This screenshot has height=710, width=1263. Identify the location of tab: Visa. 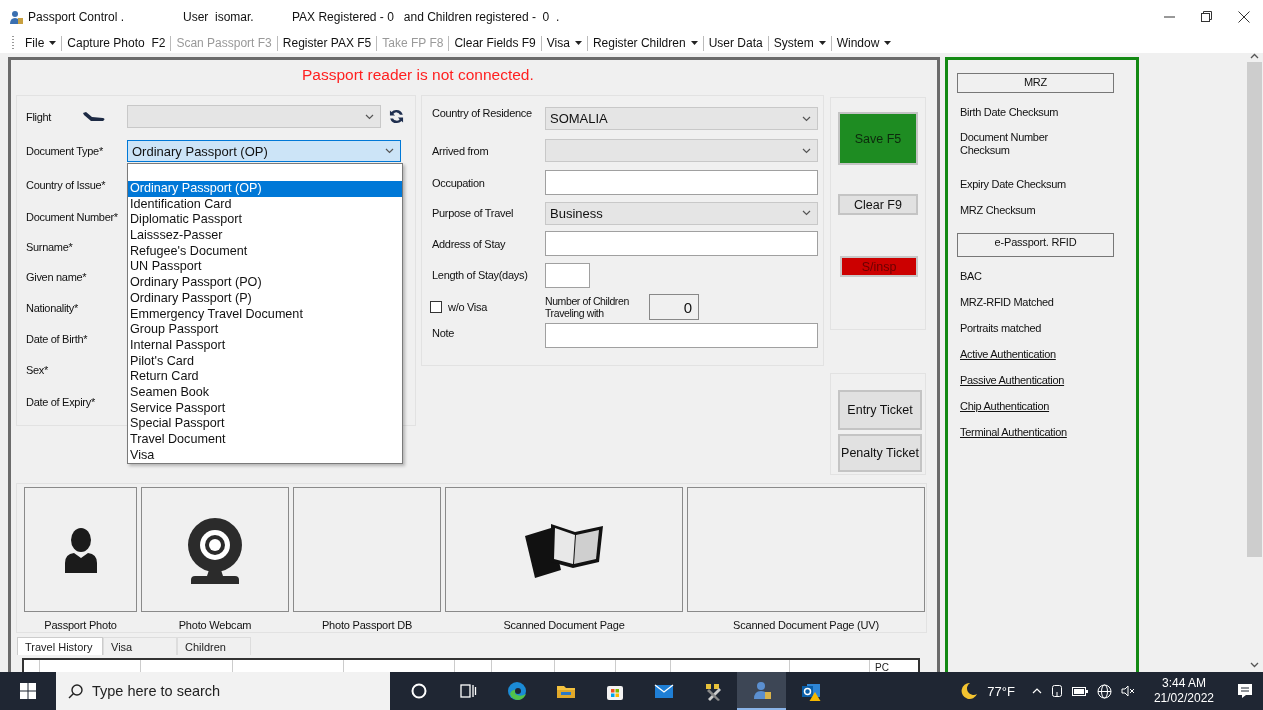
(140, 646).